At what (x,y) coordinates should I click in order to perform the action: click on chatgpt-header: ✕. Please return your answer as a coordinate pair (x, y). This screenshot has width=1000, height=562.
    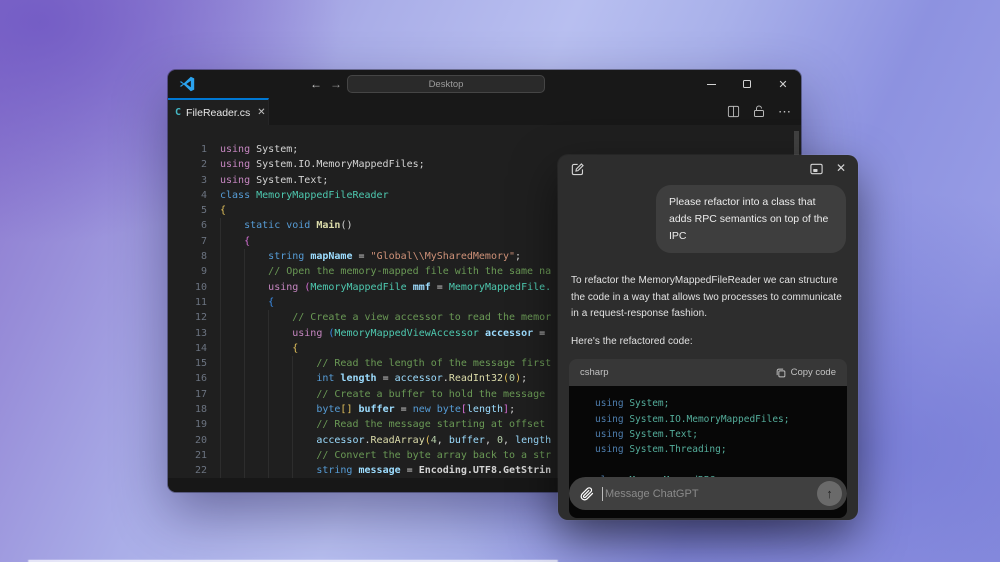
    Looking at the image, I should click on (708, 168).